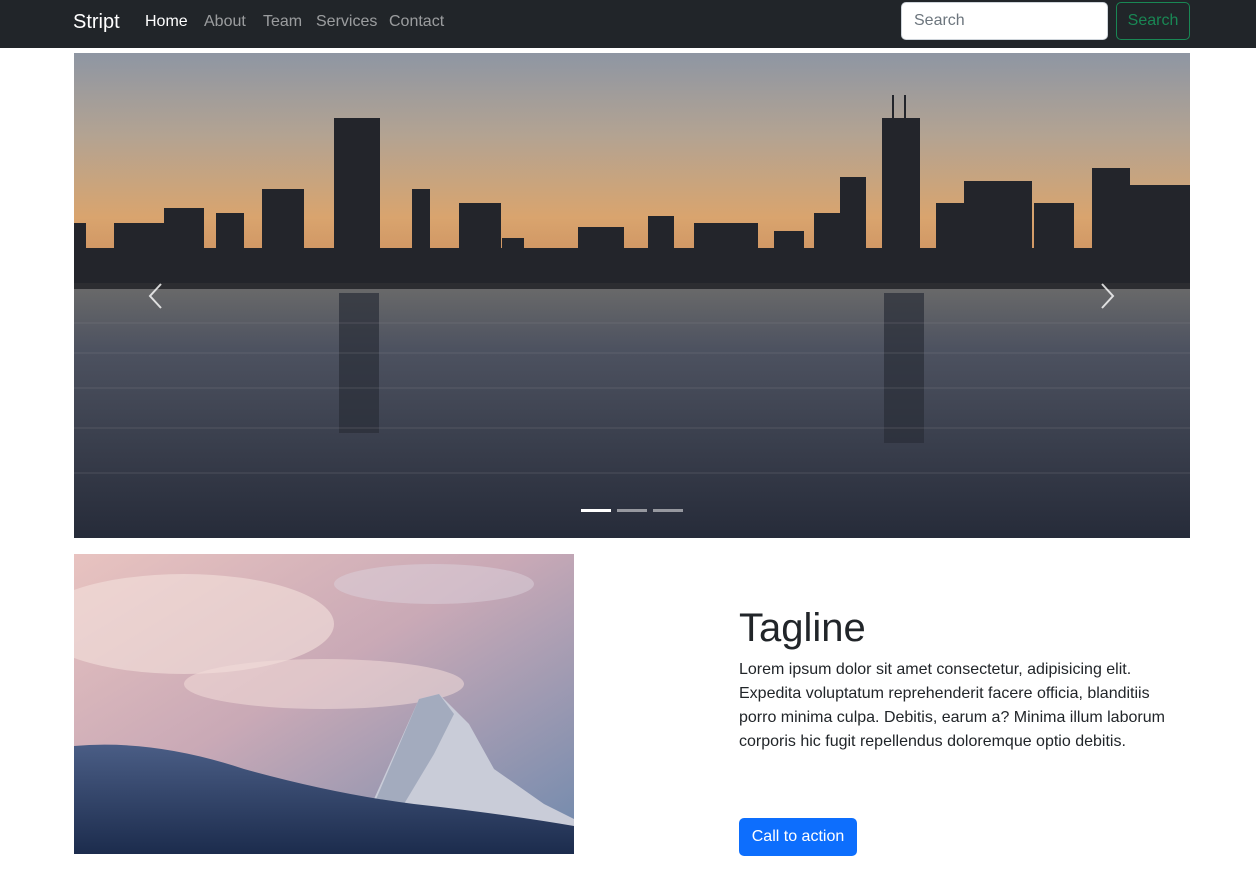 The width and height of the screenshot is (1256, 869). I want to click on carousel-indicators, so click(636, 511).